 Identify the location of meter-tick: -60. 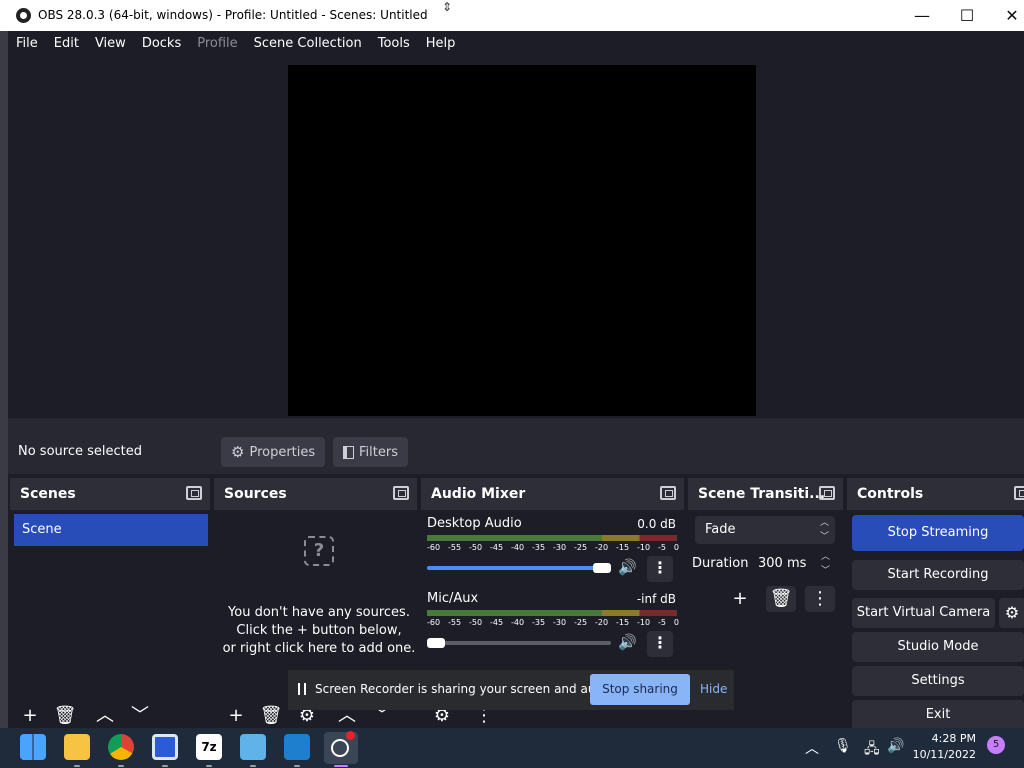
(434, 547).